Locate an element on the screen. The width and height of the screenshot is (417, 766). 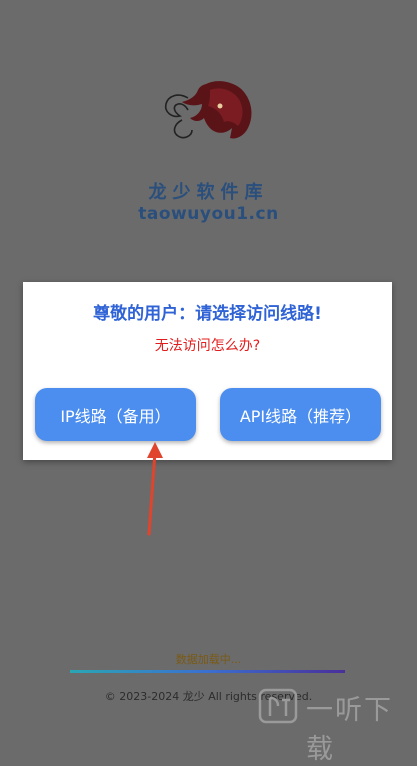
help-link: 无法访问怎么办? is located at coordinates (207, 345).